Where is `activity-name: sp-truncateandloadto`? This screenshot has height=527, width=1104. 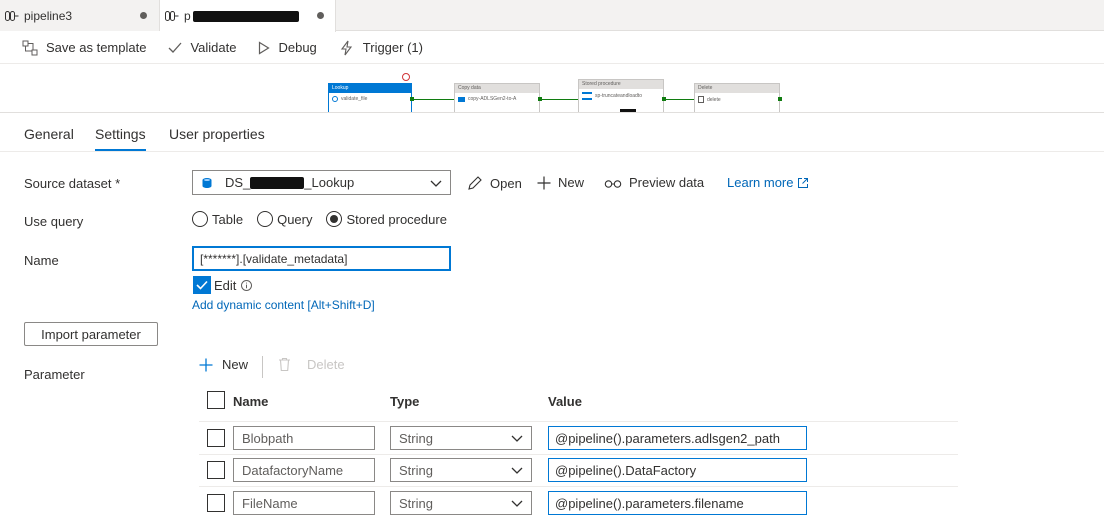
activity-name: sp-truncateandloadto is located at coordinates (618, 96).